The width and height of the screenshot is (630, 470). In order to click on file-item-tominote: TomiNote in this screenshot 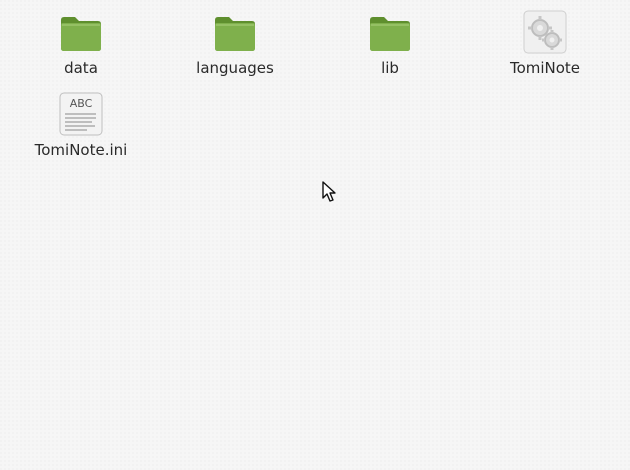, I will do `click(545, 46)`.